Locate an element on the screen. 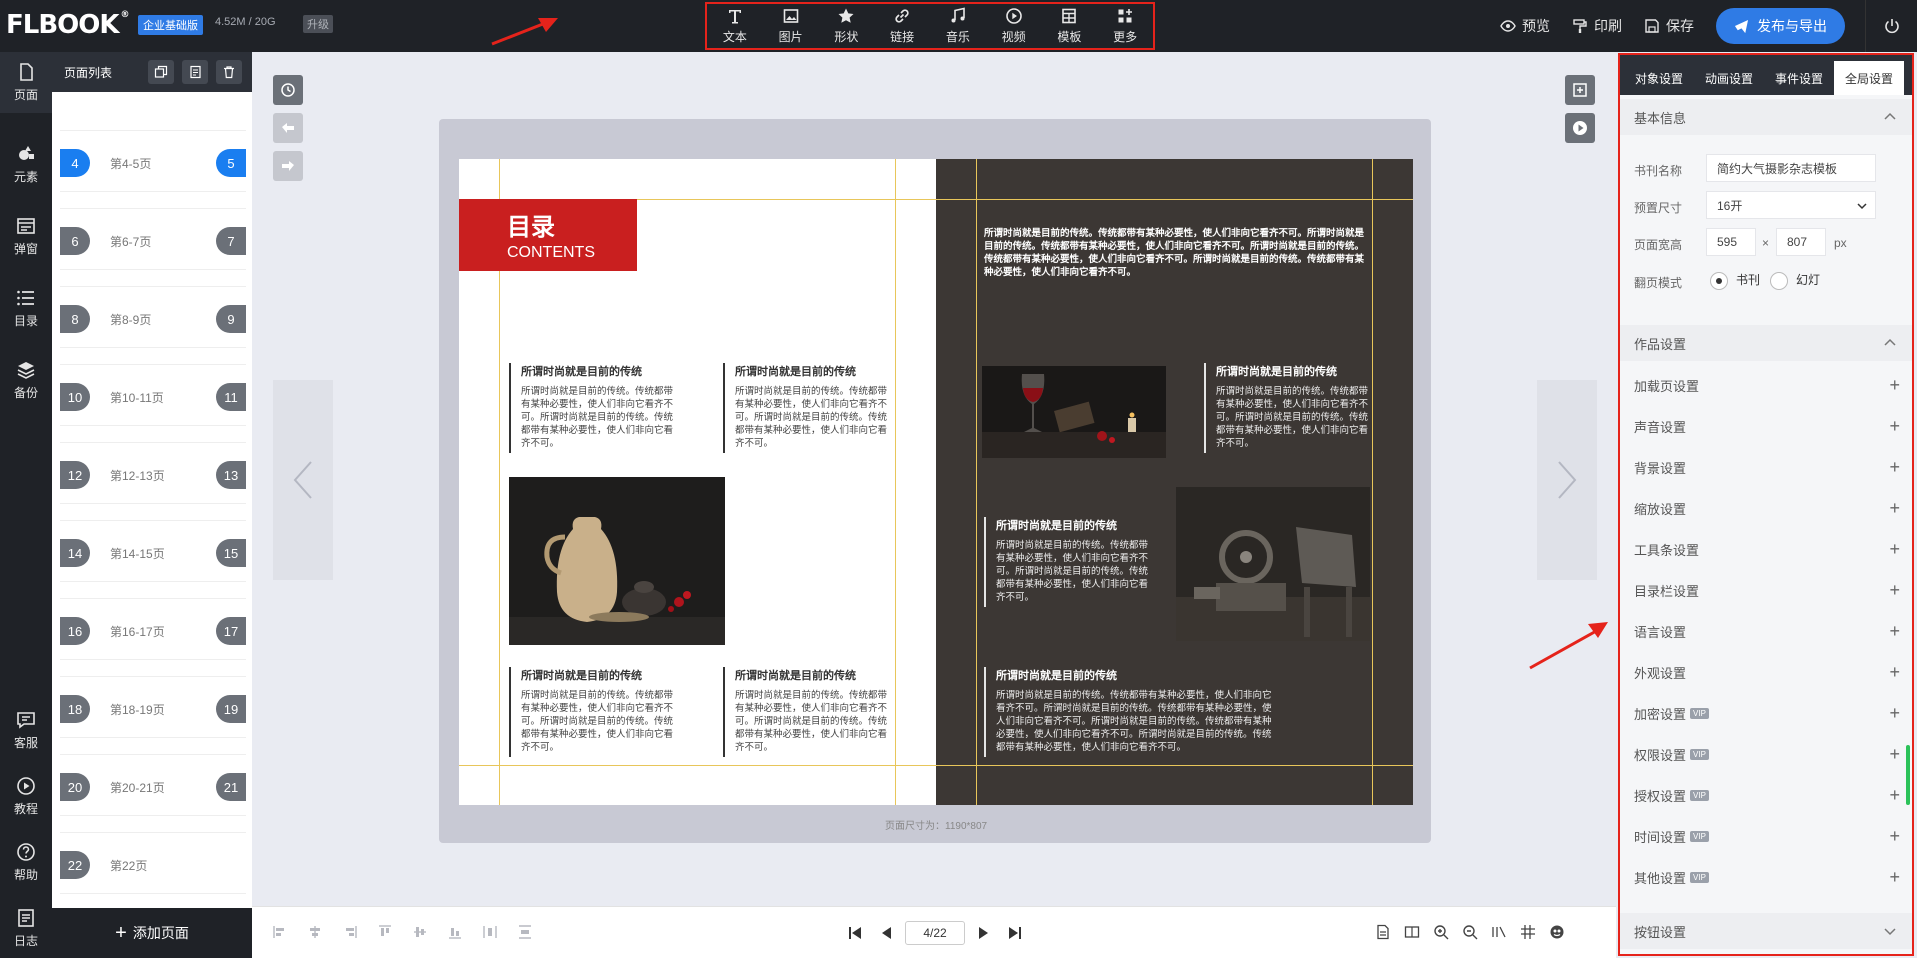  flip-mode-slide-radio: 幻灯 is located at coordinates (1795, 280).